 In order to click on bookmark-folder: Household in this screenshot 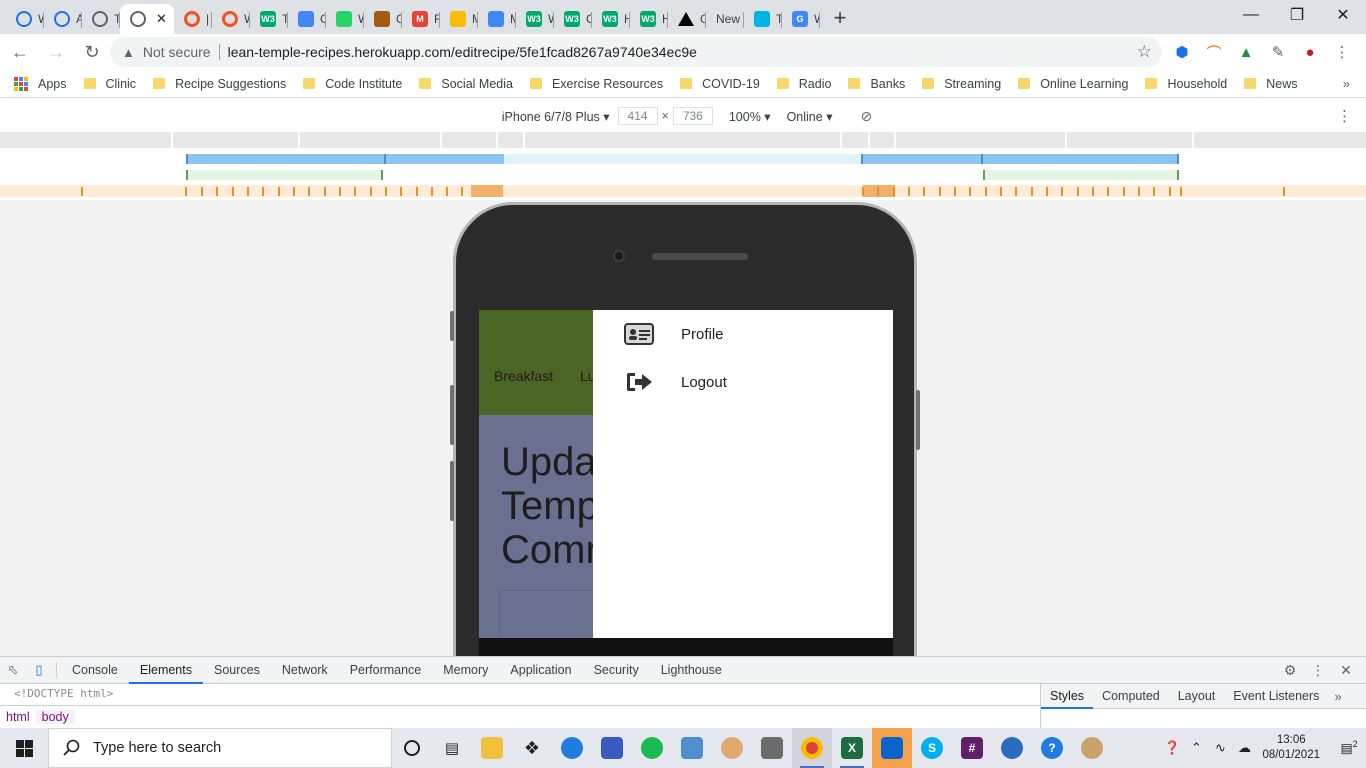, I will do `click(1186, 84)`.